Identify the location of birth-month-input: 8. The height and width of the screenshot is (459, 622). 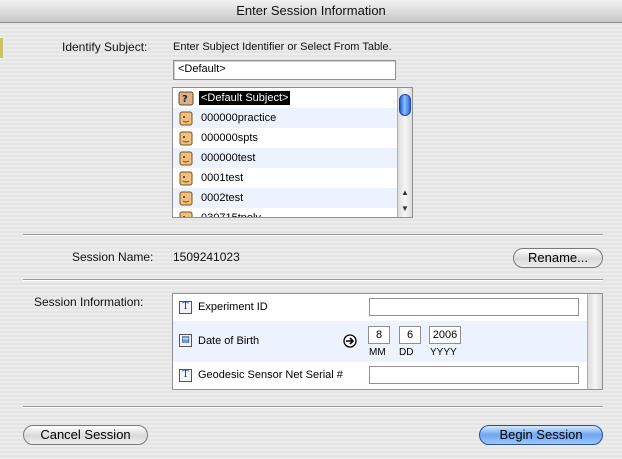
(379, 335).